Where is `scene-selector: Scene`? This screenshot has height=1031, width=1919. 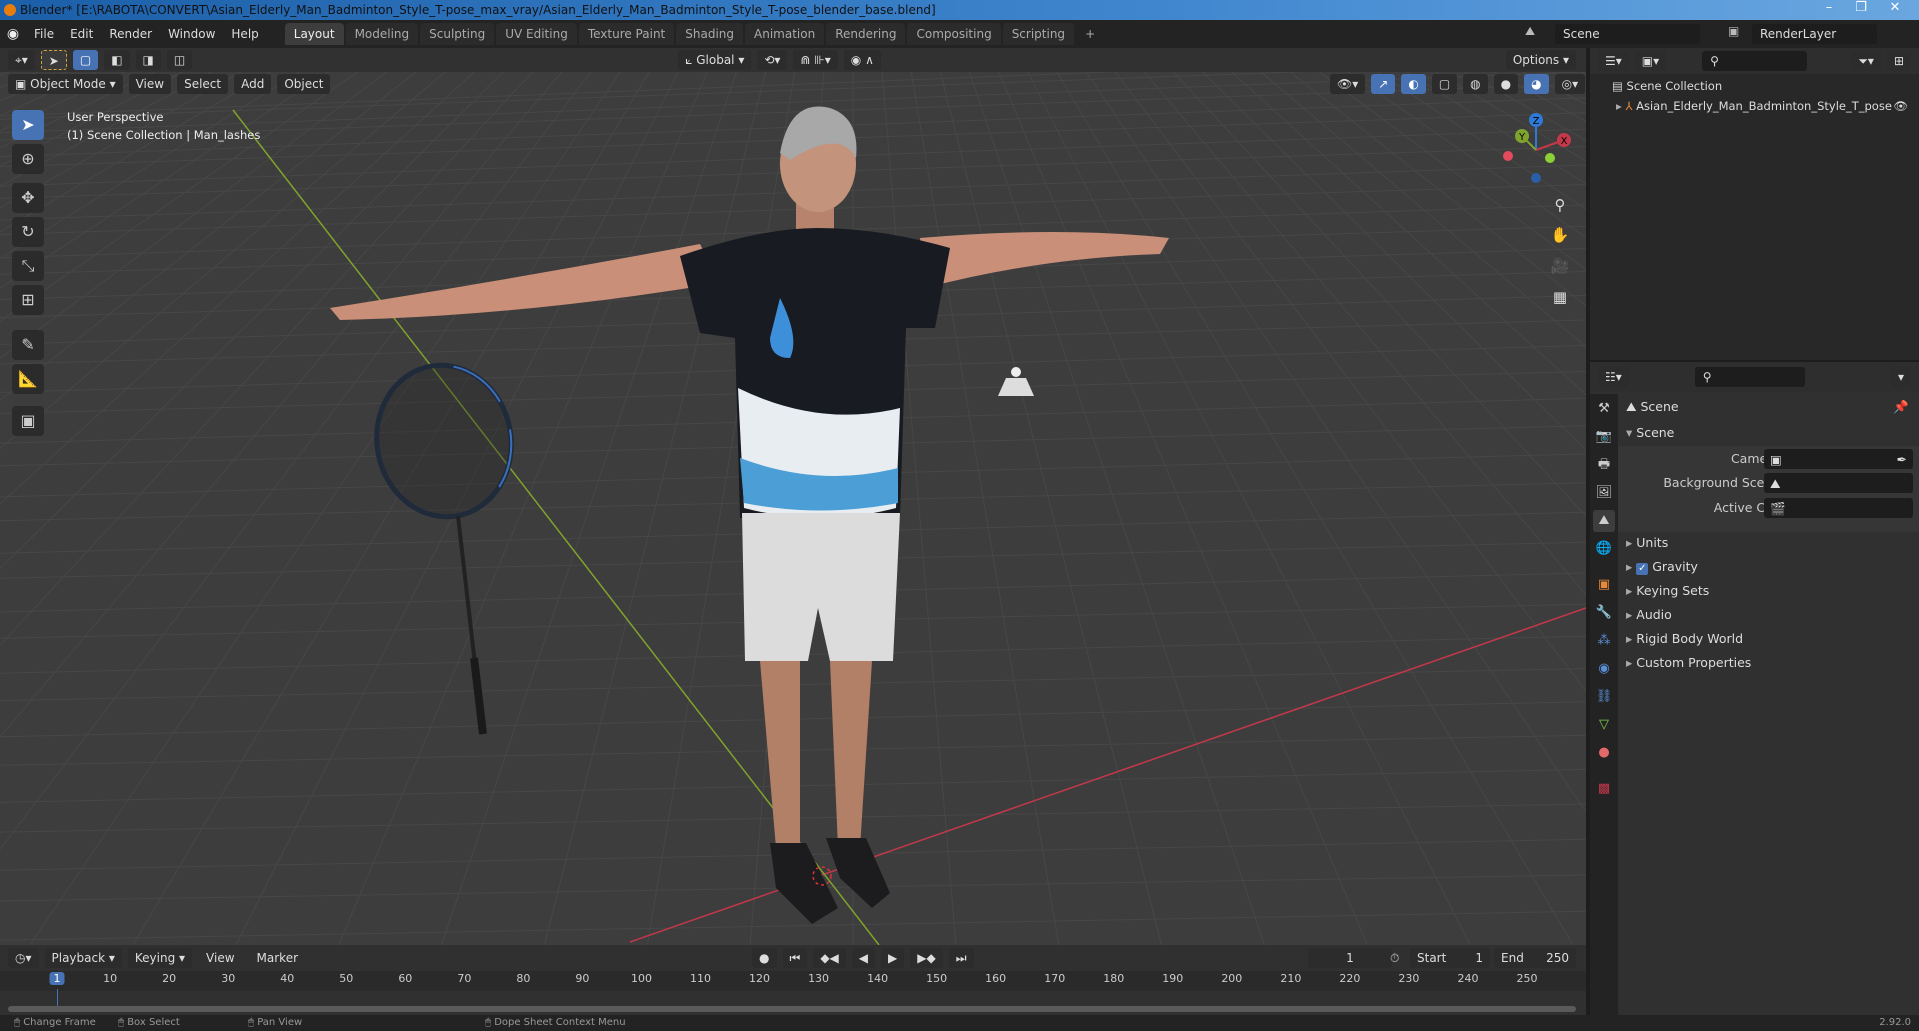
scene-selector: Scene is located at coordinates (1627, 34).